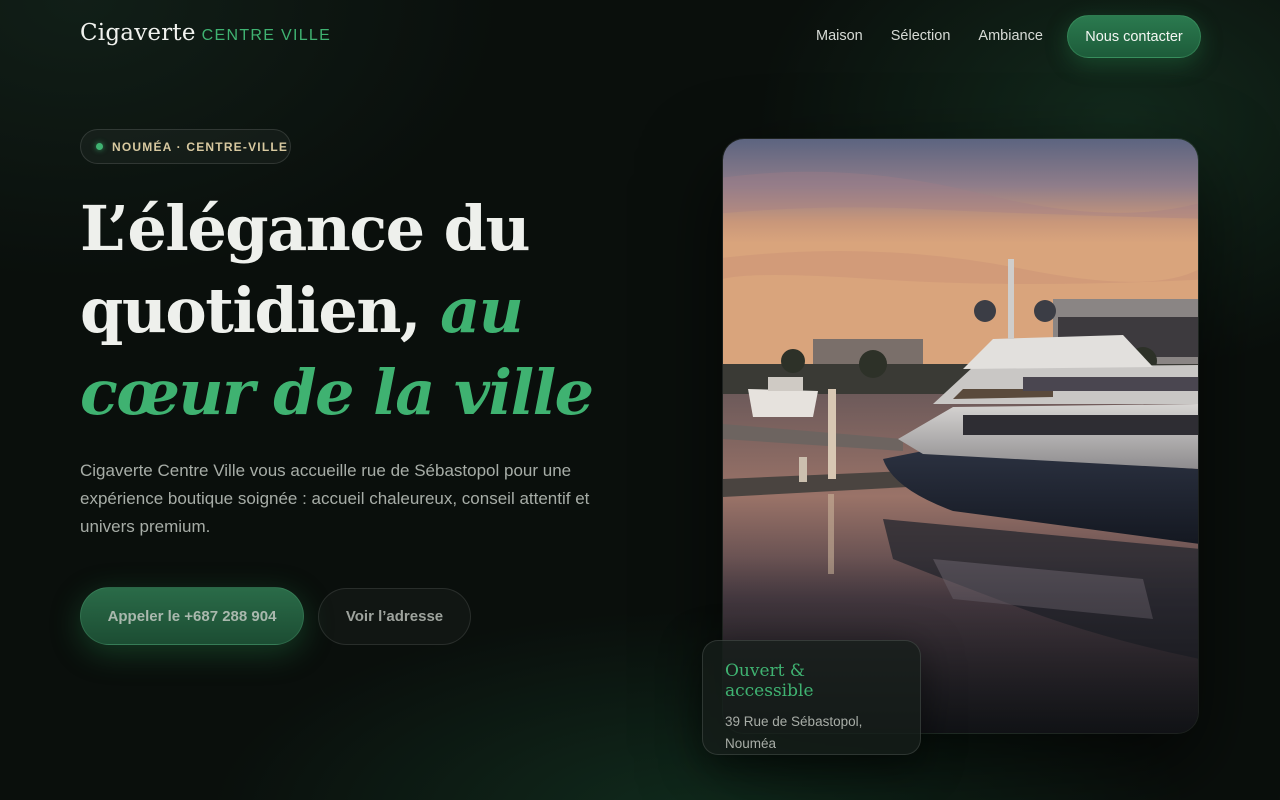 The height and width of the screenshot is (800, 1280). What do you see at coordinates (921, 36) in the screenshot?
I see `nav-link-selection: Sélection` at bounding box center [921, 36].